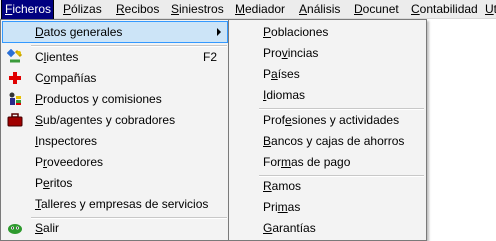  I want to click on submenu-item-label: Bancos y cajas de ahorros, so click(334, 141).